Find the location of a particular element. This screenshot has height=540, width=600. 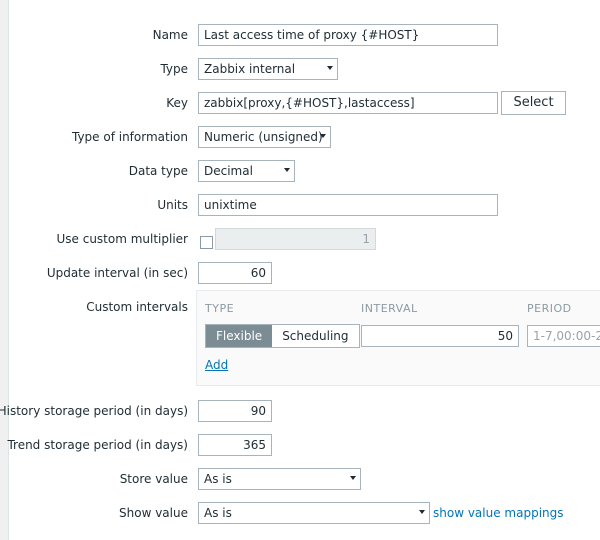

key-input: zabbix[proxy,{#HOST},lastaccess] is located at coordinates (348, 103).